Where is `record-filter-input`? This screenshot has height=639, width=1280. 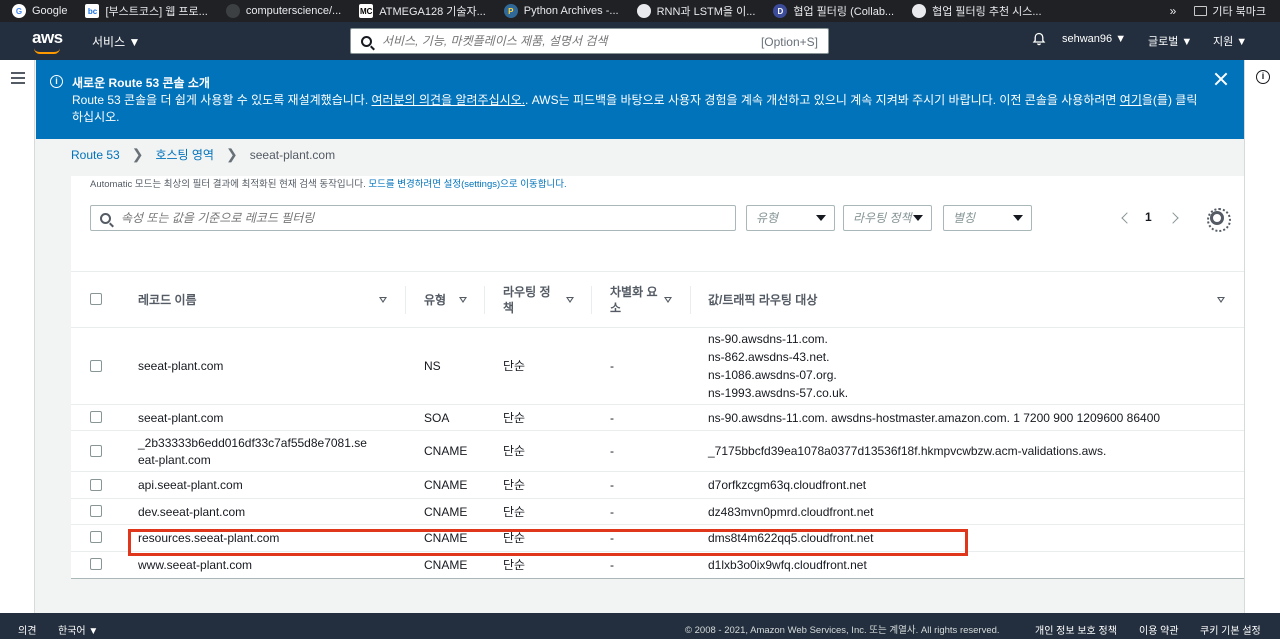
record-filter-input is located at coordinates (411, 218).